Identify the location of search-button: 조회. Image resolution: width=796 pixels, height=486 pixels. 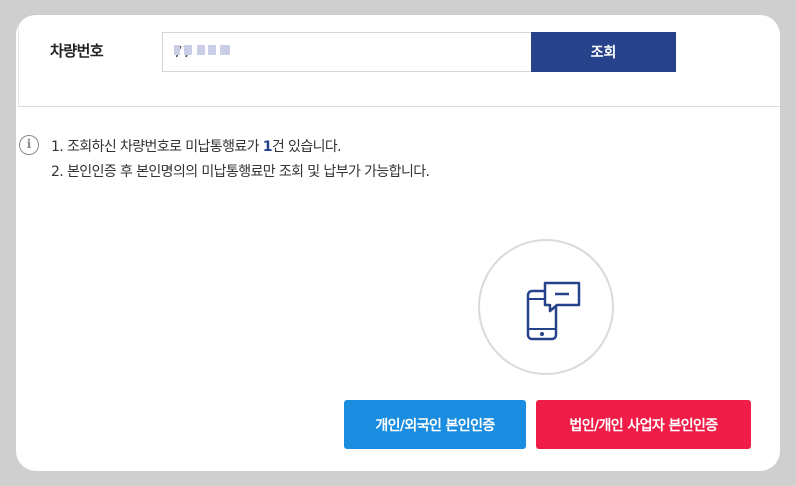
(603, 52).